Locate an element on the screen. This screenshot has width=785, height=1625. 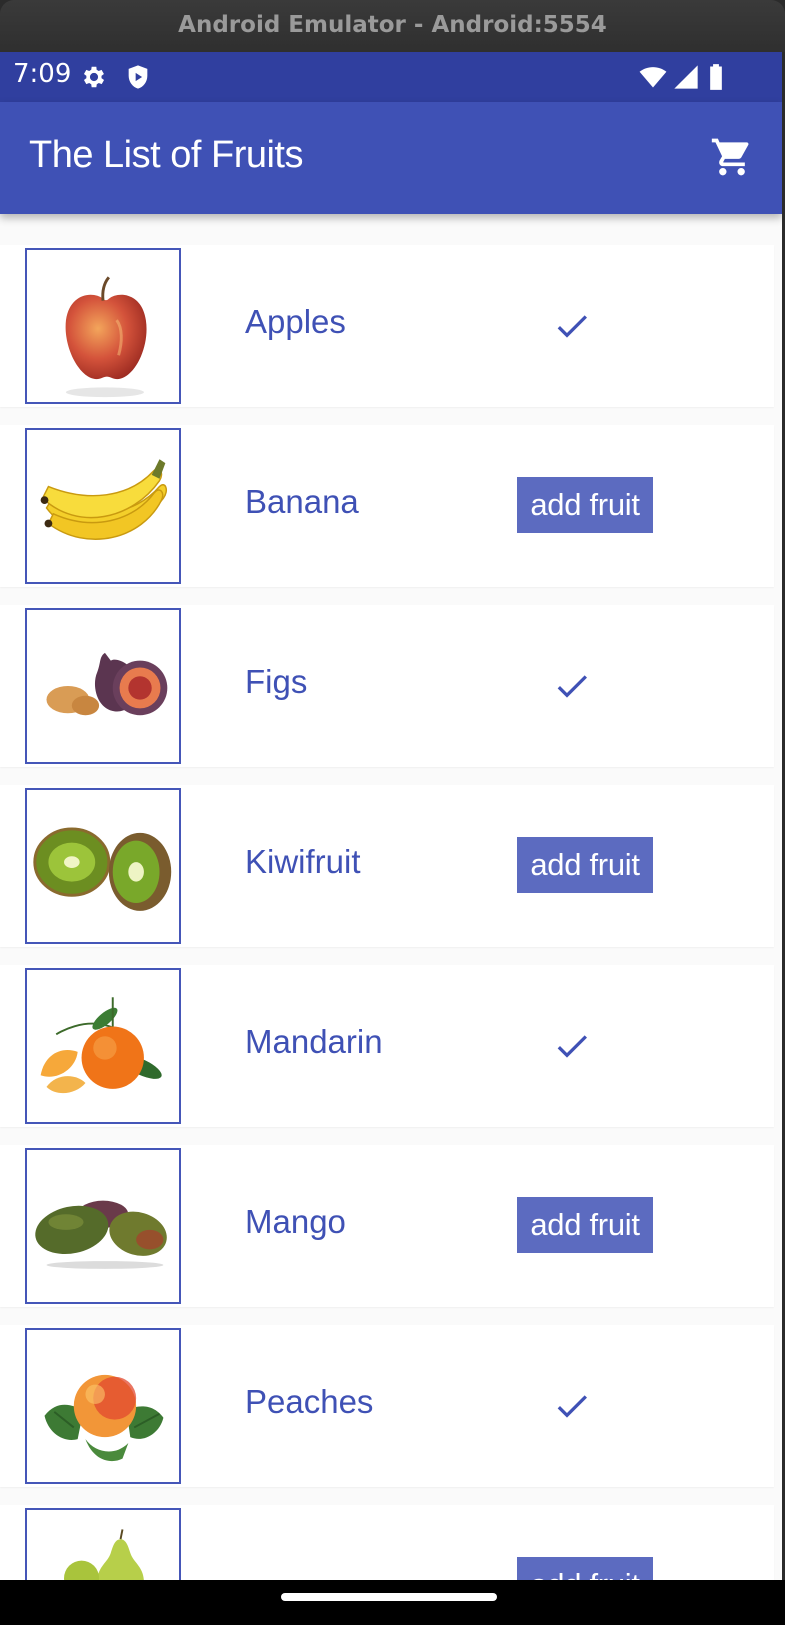
list-item: Peaches is located at coordinates (387, 1406).